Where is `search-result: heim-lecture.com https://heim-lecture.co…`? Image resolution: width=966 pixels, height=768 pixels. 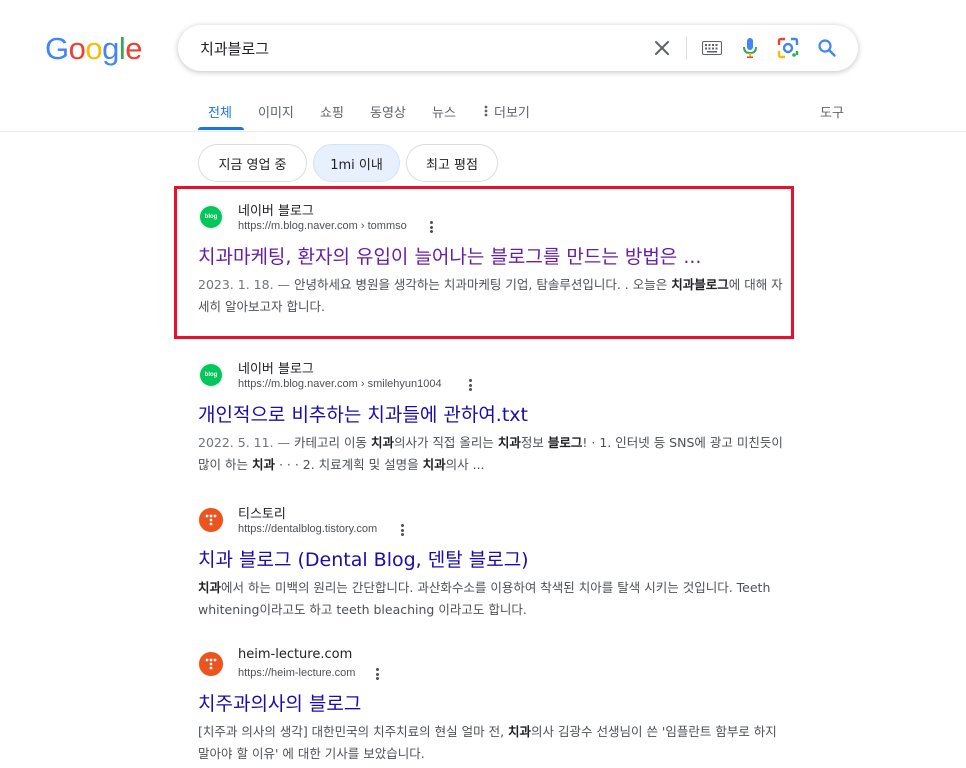
search-result: heim-lecture.com https://heim-lecture.co… is located at coordinates (493, 704).